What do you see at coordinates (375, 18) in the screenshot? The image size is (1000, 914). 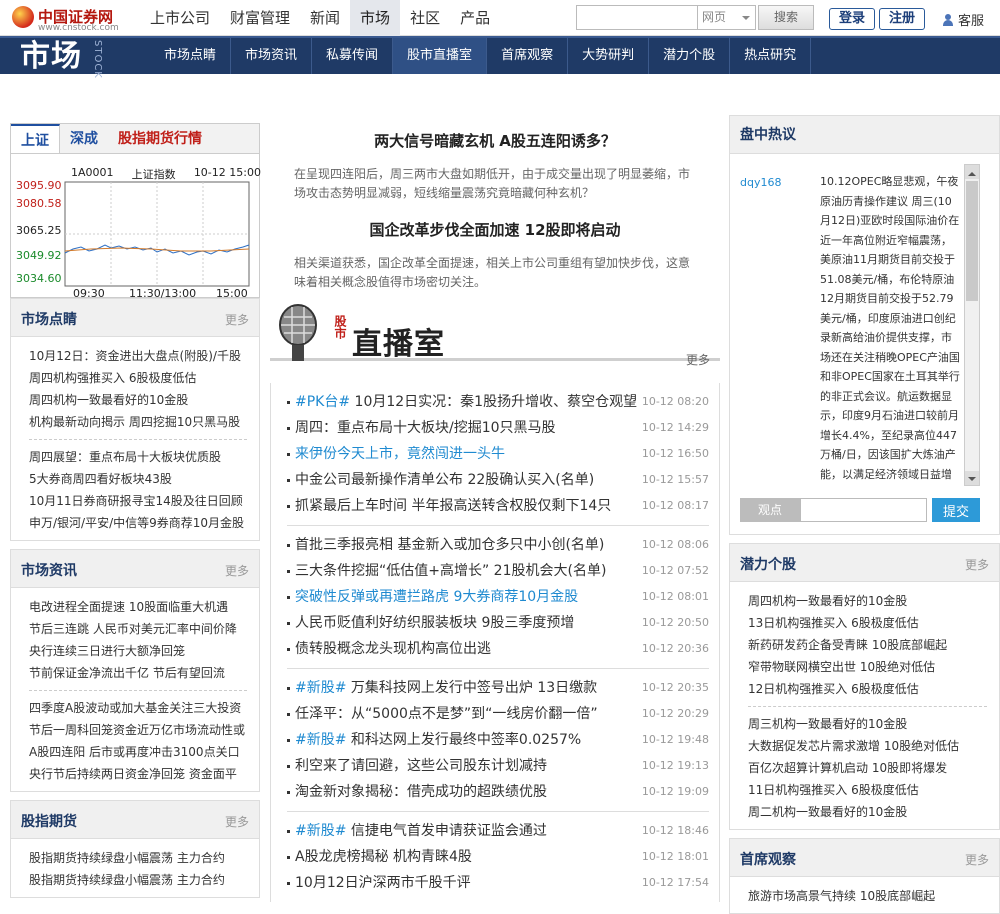 I see `nav-market: 市场` at bounding box center [375, 18].